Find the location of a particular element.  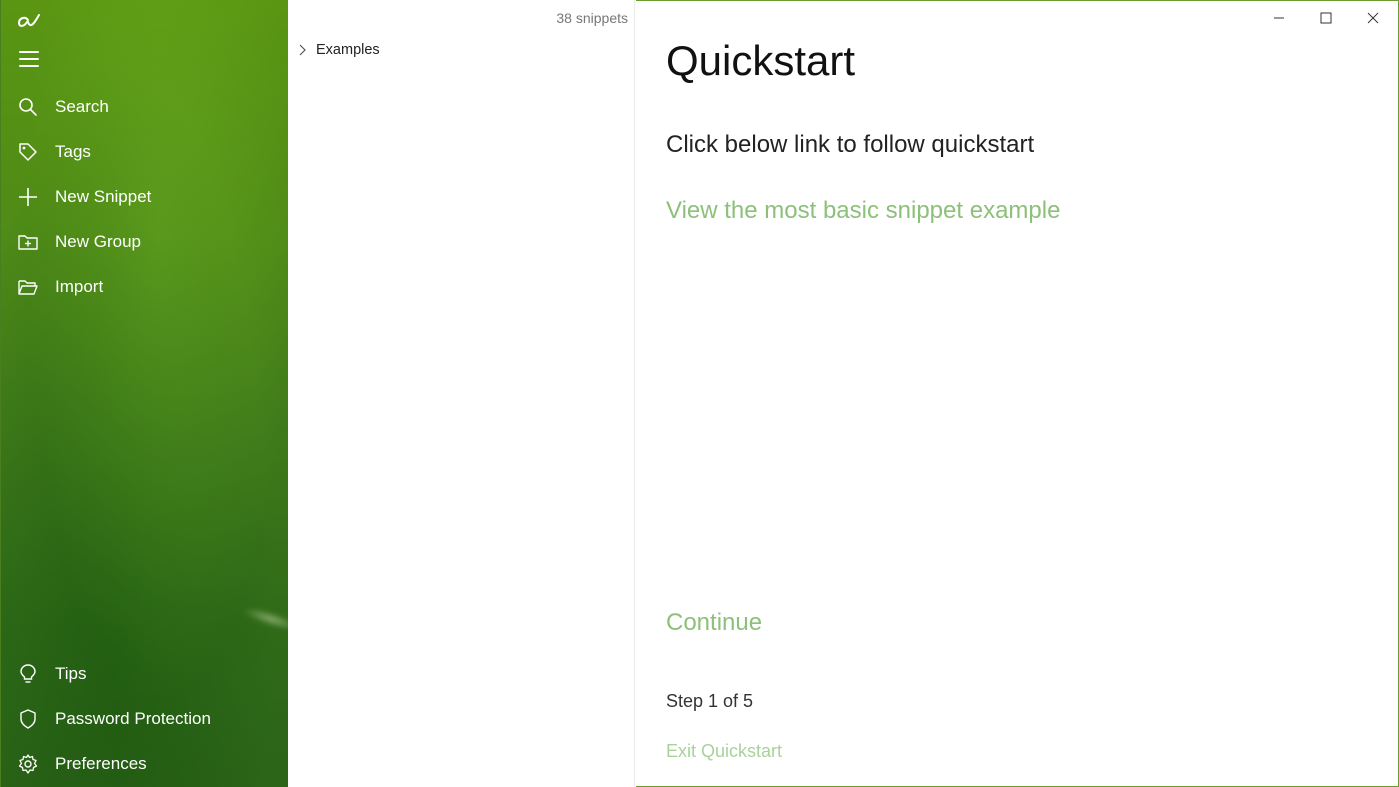

step-indicator: Step 1 of 5 is located at coordinates (710, 701).